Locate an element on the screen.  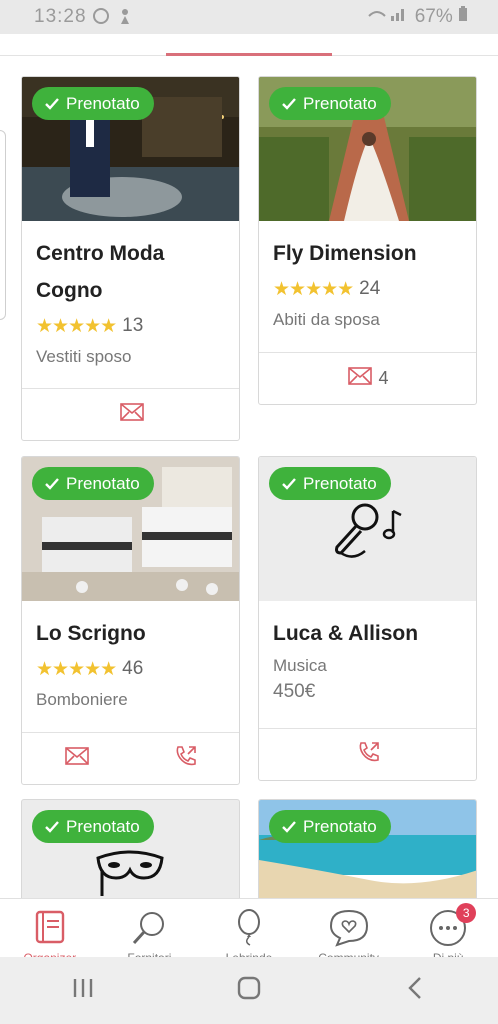
rating: ★★★★★ 24 is located at coordinates (367, 289).